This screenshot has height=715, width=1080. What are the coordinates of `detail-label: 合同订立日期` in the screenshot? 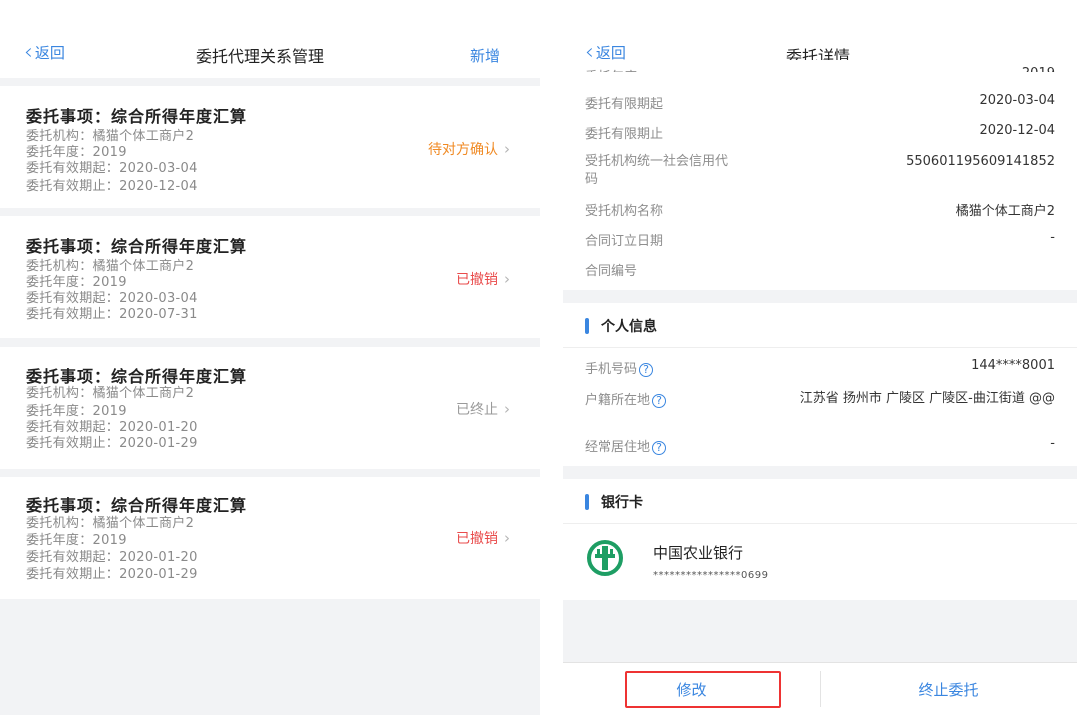 It's located at (624, 241).